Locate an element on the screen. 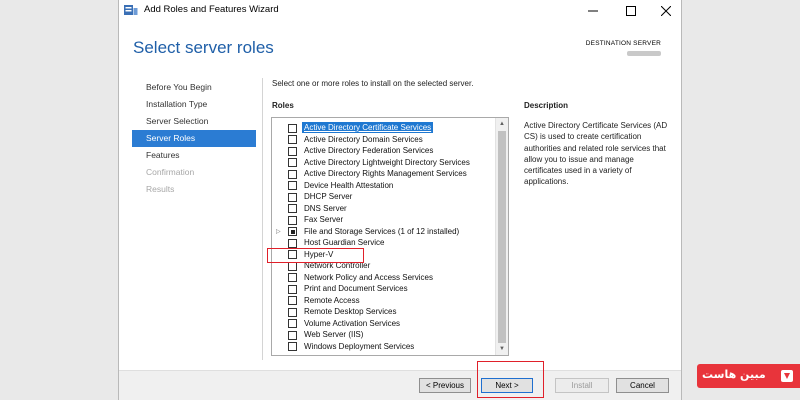  role-label: Remote Desktop Services is located at coordinates (350, 311).